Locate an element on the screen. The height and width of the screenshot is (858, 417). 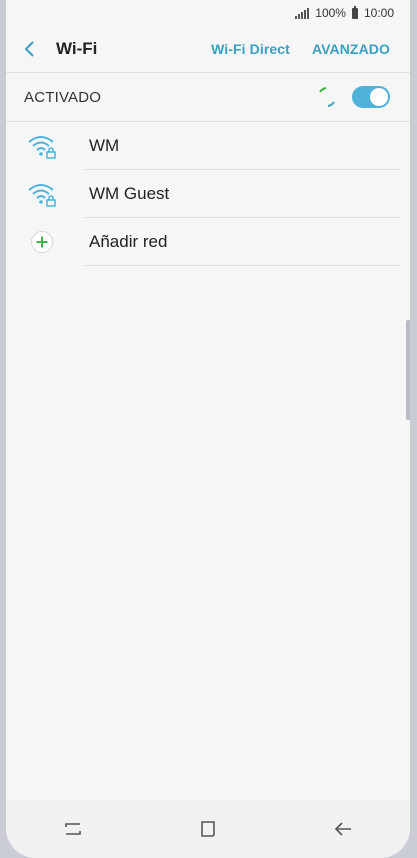
wifi-master-switch-row: ACTIVADO is located at coordinates (208, 97).